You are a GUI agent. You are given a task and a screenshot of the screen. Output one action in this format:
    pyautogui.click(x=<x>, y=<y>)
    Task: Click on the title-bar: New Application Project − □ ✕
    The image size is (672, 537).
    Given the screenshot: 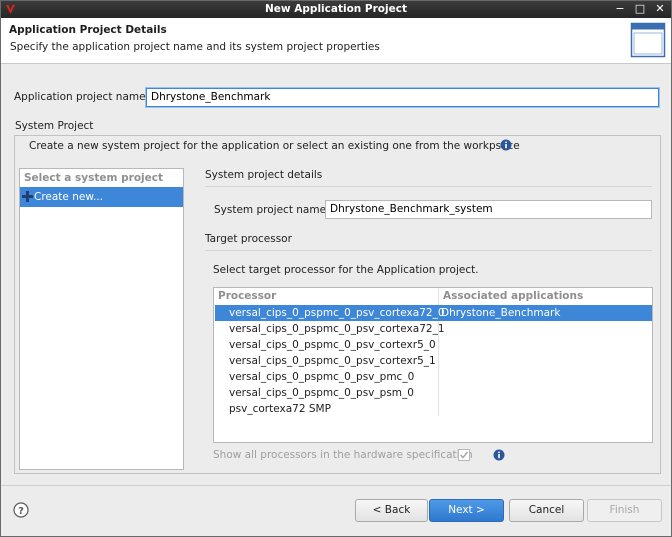 What is the action you would take?
    pyautogui.click(x=336, y=9)
    